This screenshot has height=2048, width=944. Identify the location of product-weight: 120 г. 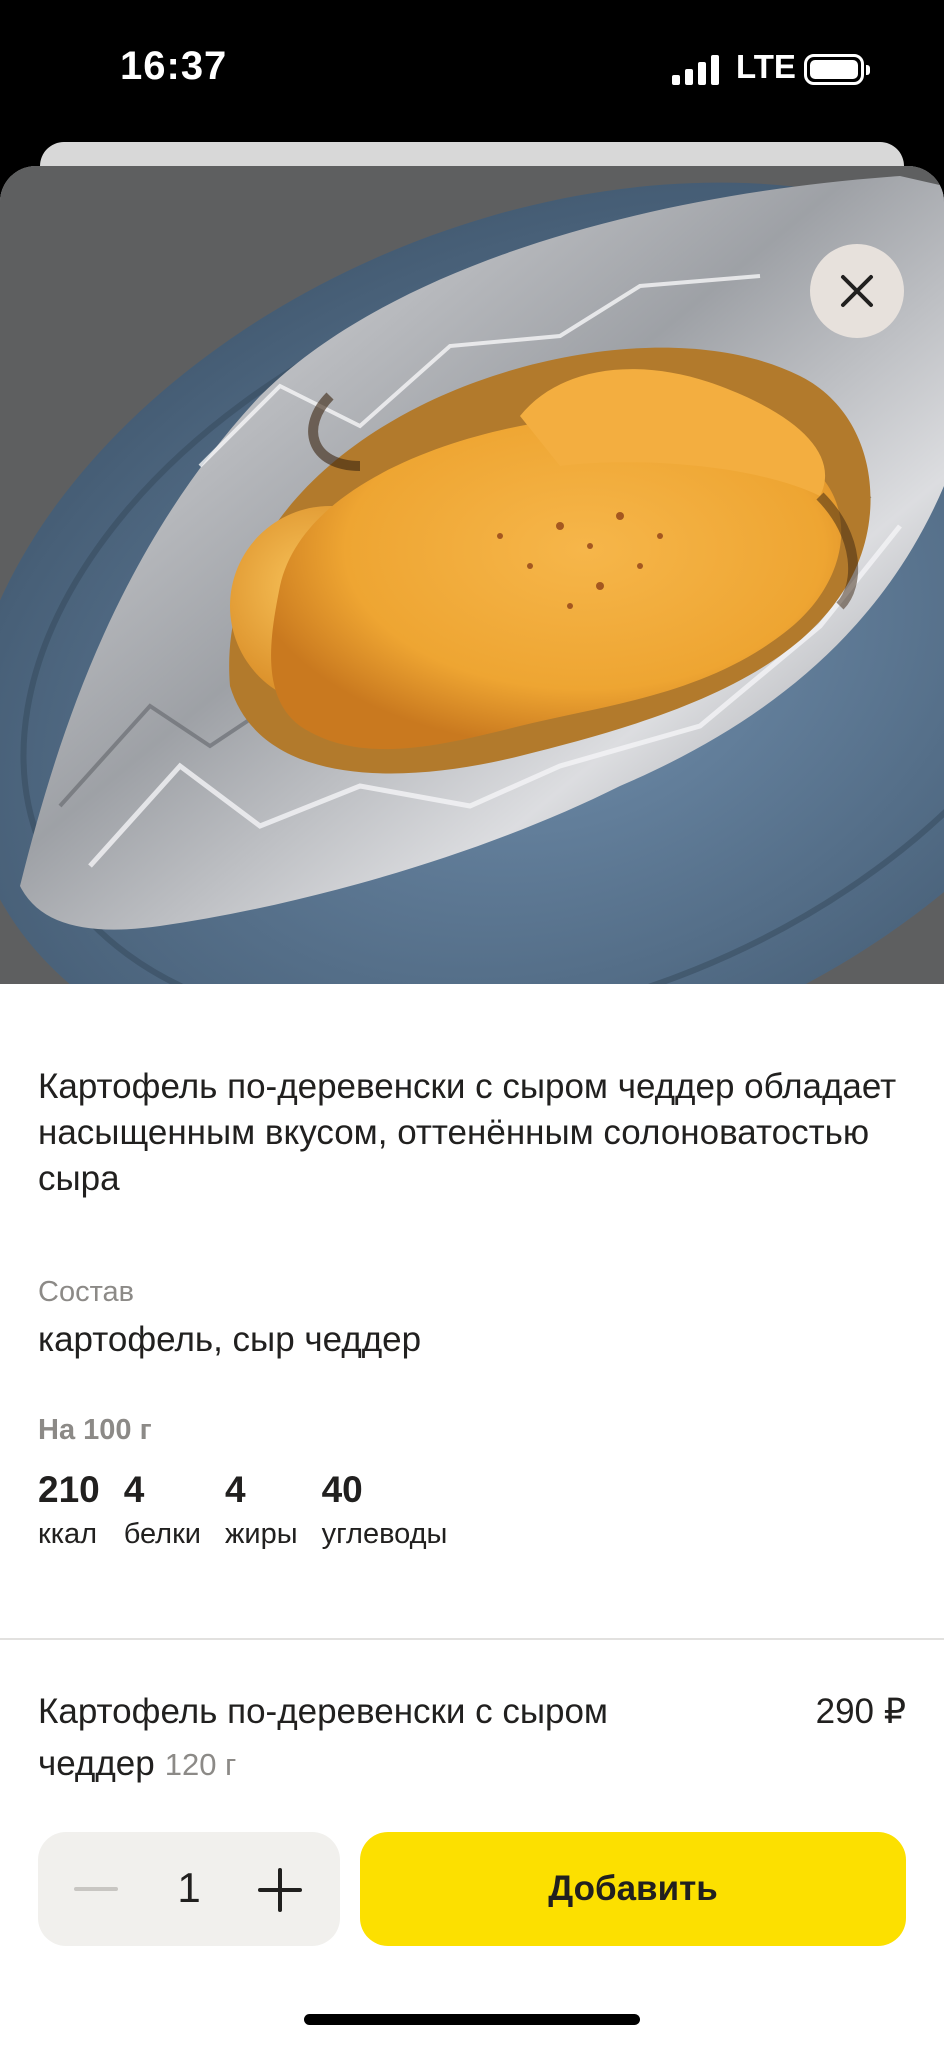
(200, 1764).